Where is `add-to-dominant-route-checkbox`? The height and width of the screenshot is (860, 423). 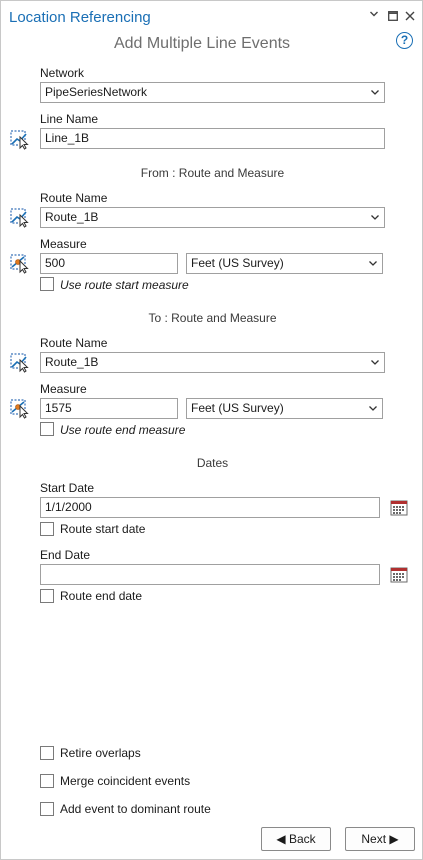
add-to-dominant-route-checkbox is located at coordinates (47, 809).